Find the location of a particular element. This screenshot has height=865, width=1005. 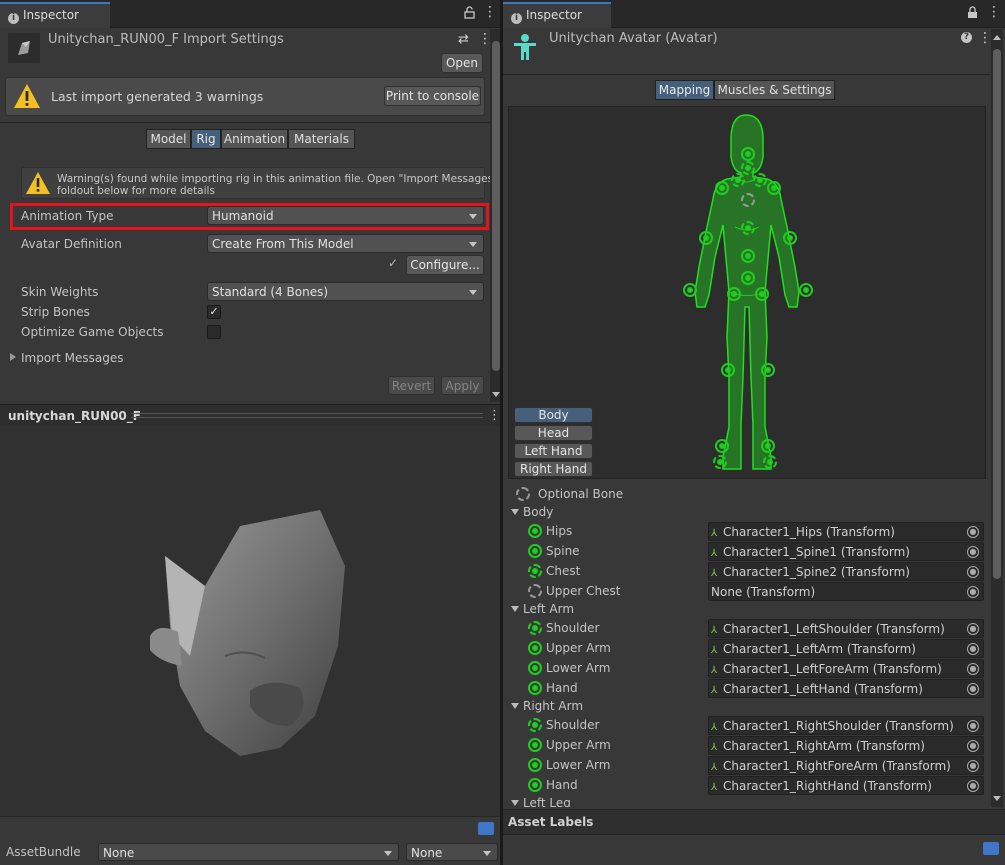

tab-muscles-settings: Muscles & Settings is located at coordinates (774, 90).